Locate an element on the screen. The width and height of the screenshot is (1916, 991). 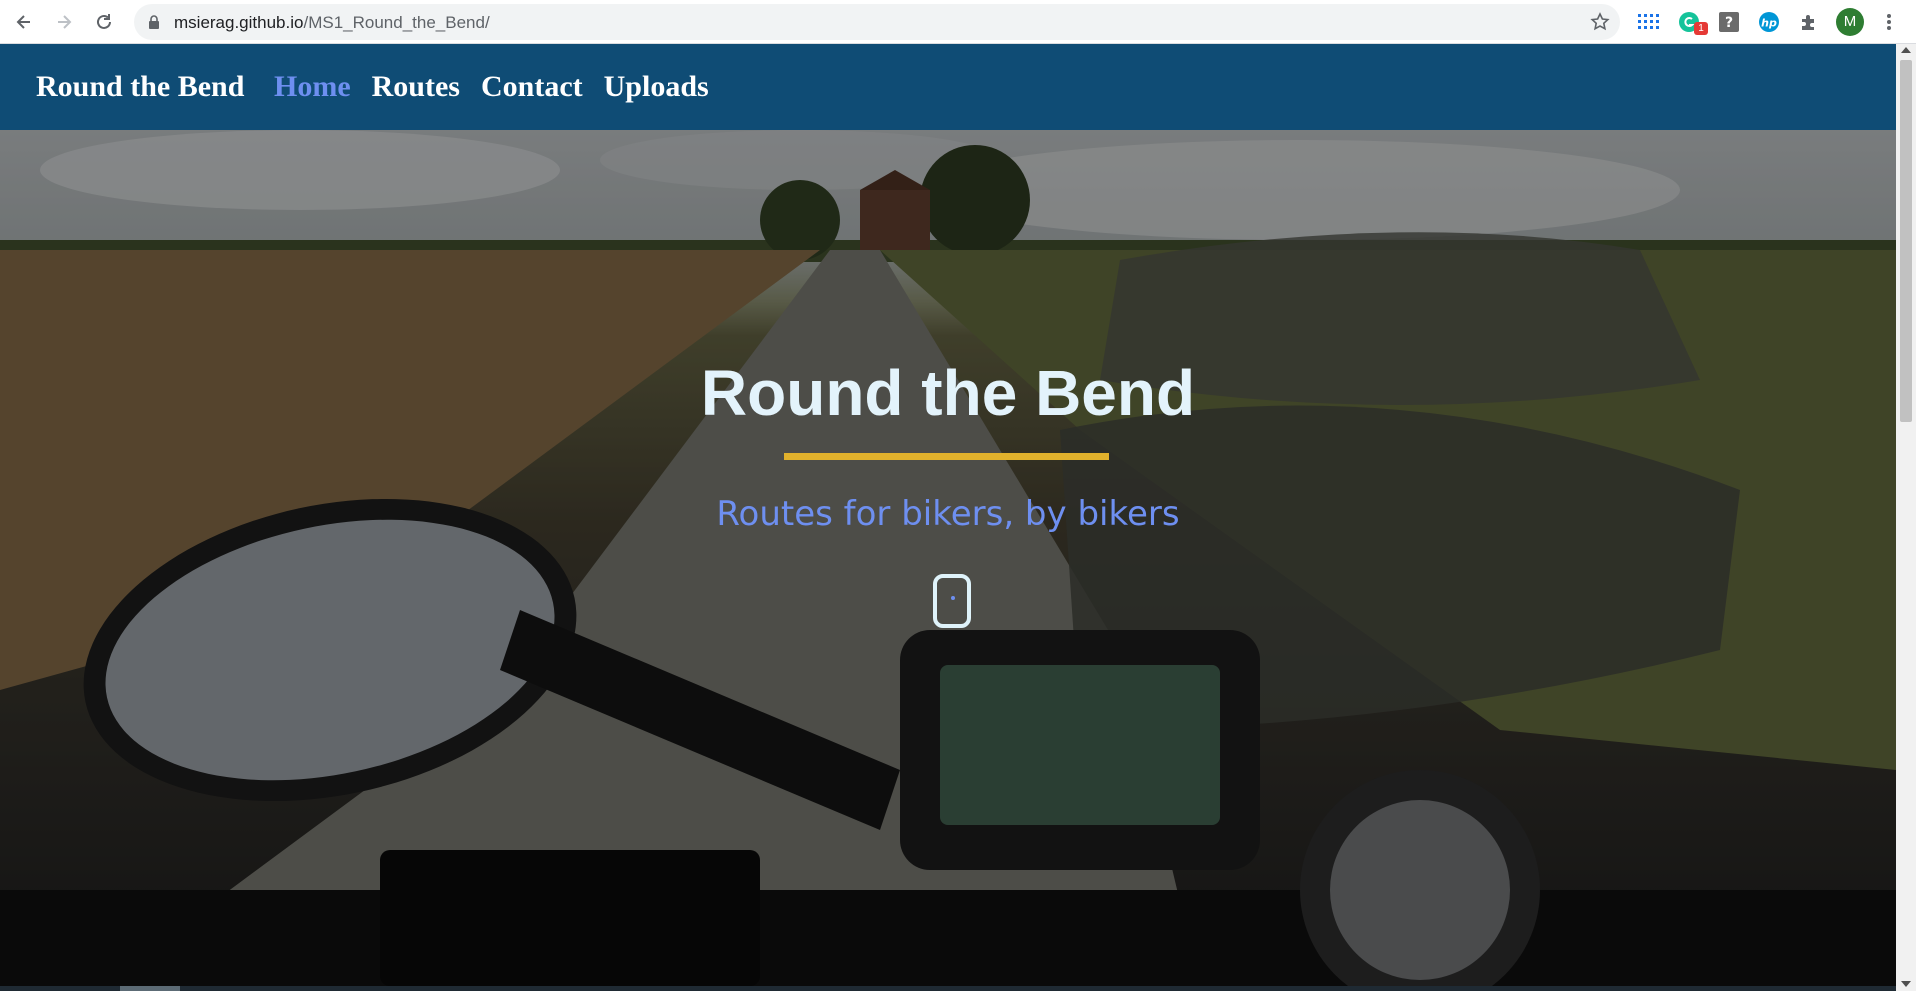
nav-link-contact: Contact is located at coordinates (532, 87).